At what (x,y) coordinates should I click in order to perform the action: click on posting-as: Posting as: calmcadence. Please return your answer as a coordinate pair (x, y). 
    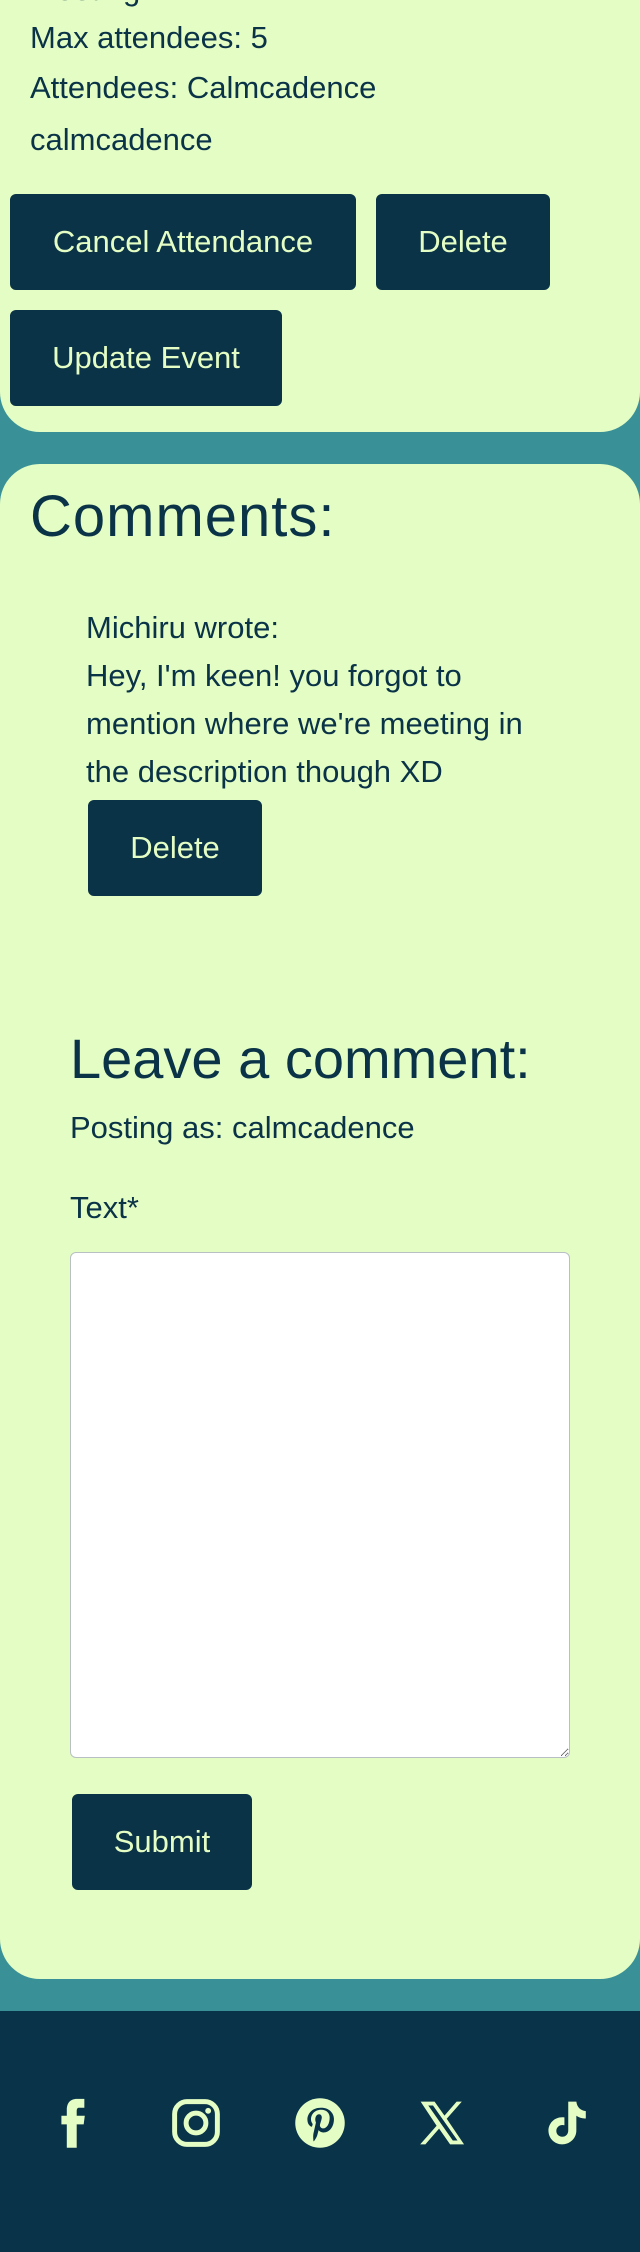
    Looking at the image, I should click on (242, 1127).